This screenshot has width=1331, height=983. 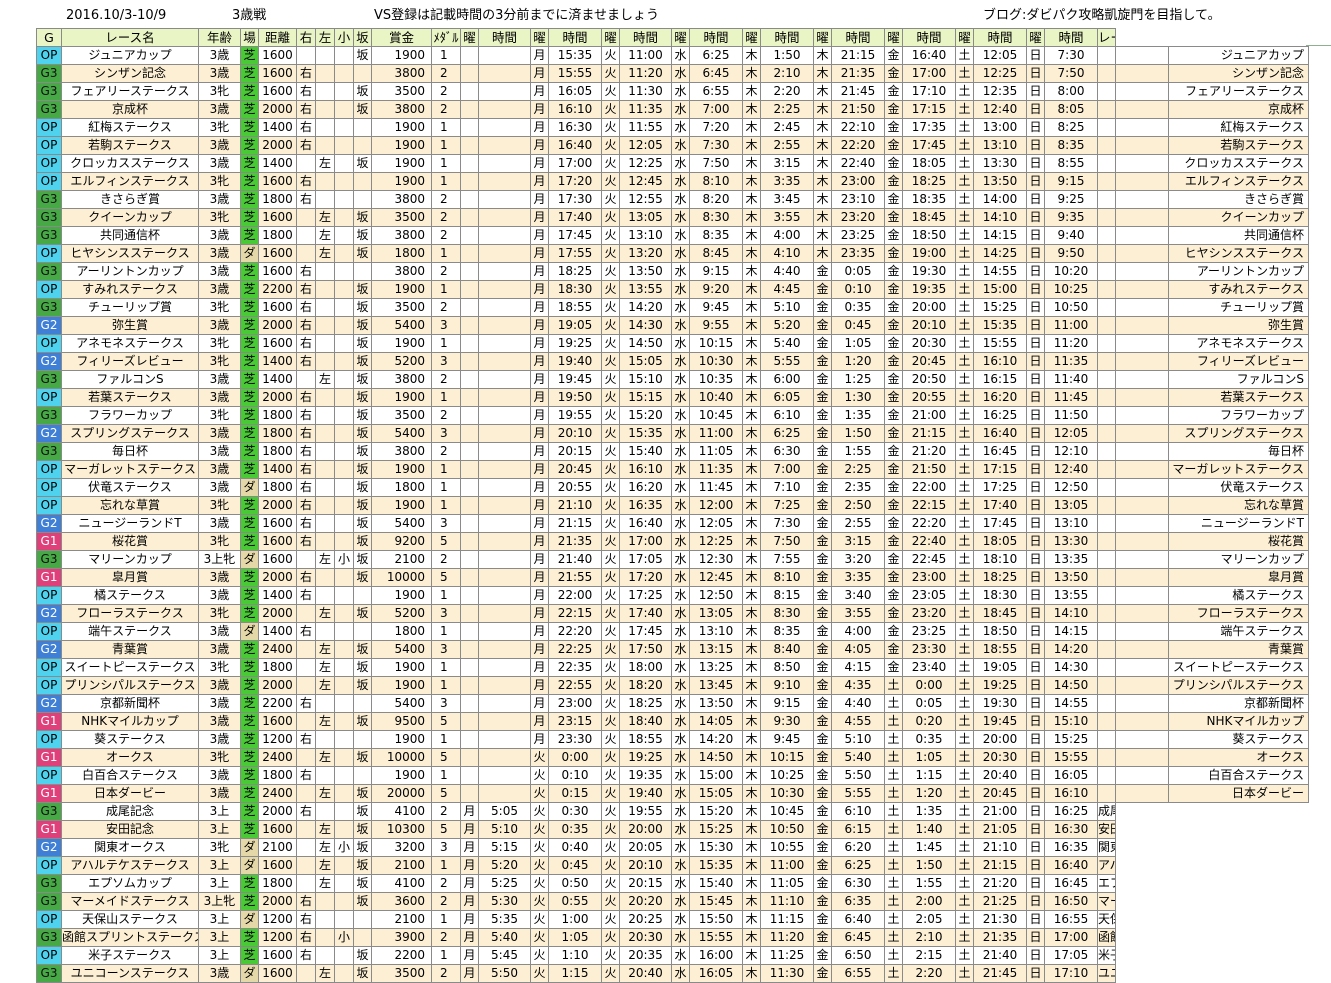 What do you see at coordinates (325, 865) in the screenshot?
I see `left-turn-cell: 左` at bounding box center [325, 865].